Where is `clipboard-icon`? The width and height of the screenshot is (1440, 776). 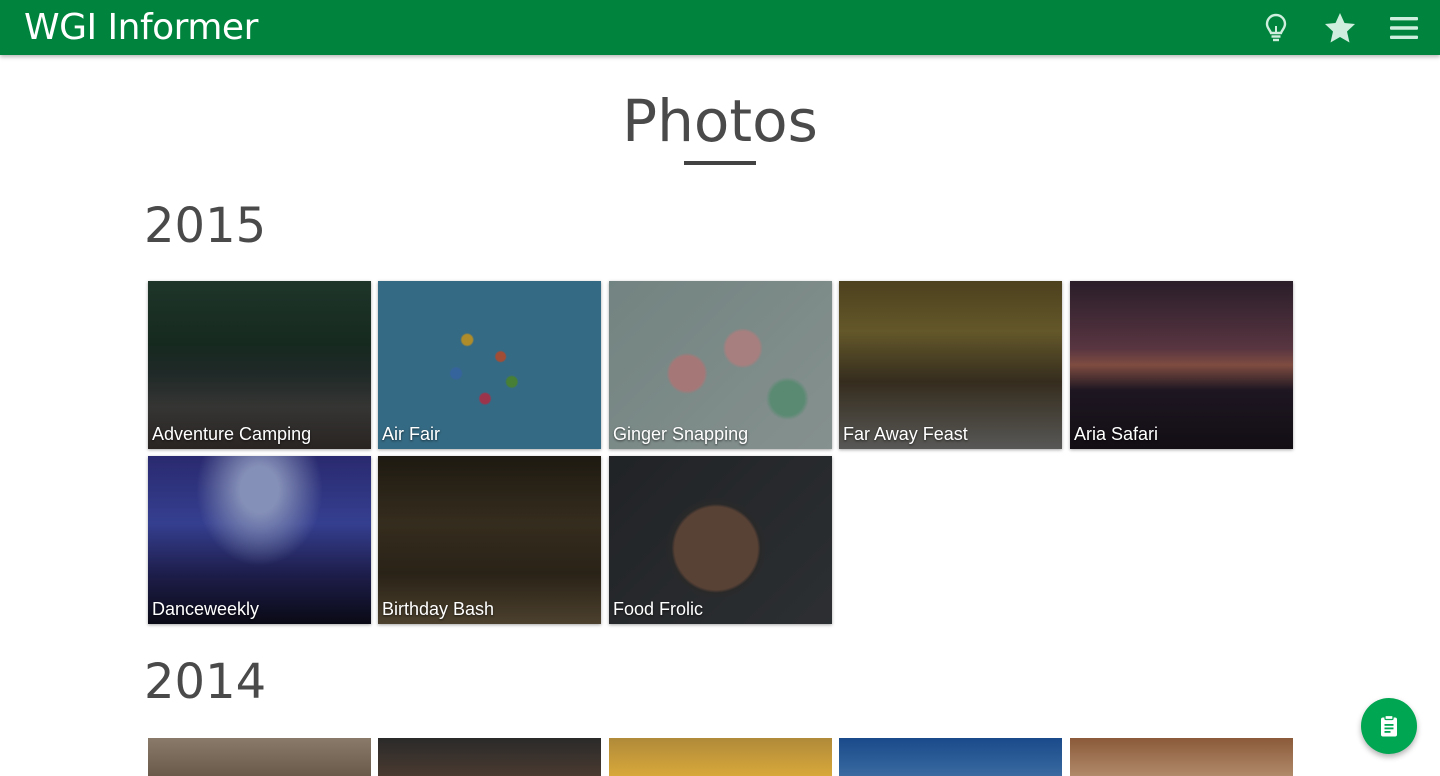 clipboard-icon is located at coordinates (1389, 725).